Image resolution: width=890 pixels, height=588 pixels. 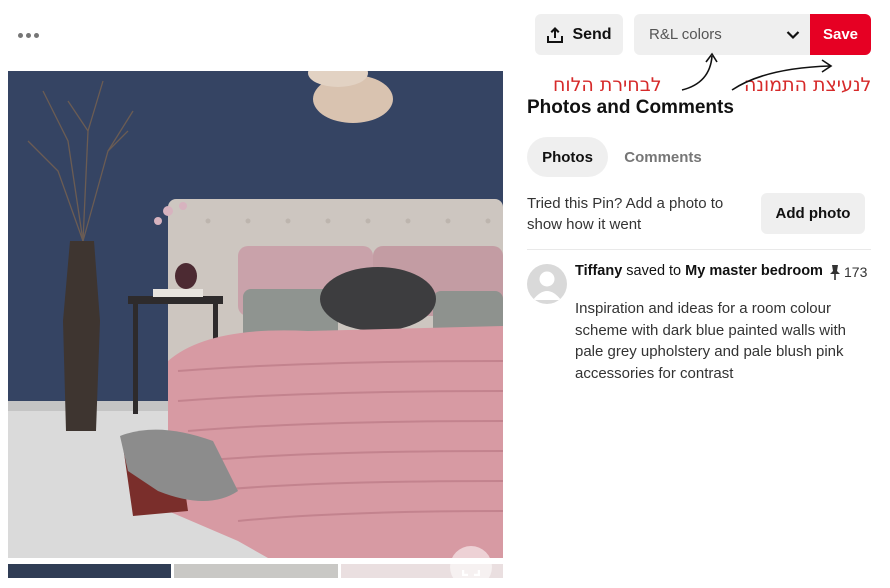 I want to click on tab-comments: Comments, so click(x=663, y=157).